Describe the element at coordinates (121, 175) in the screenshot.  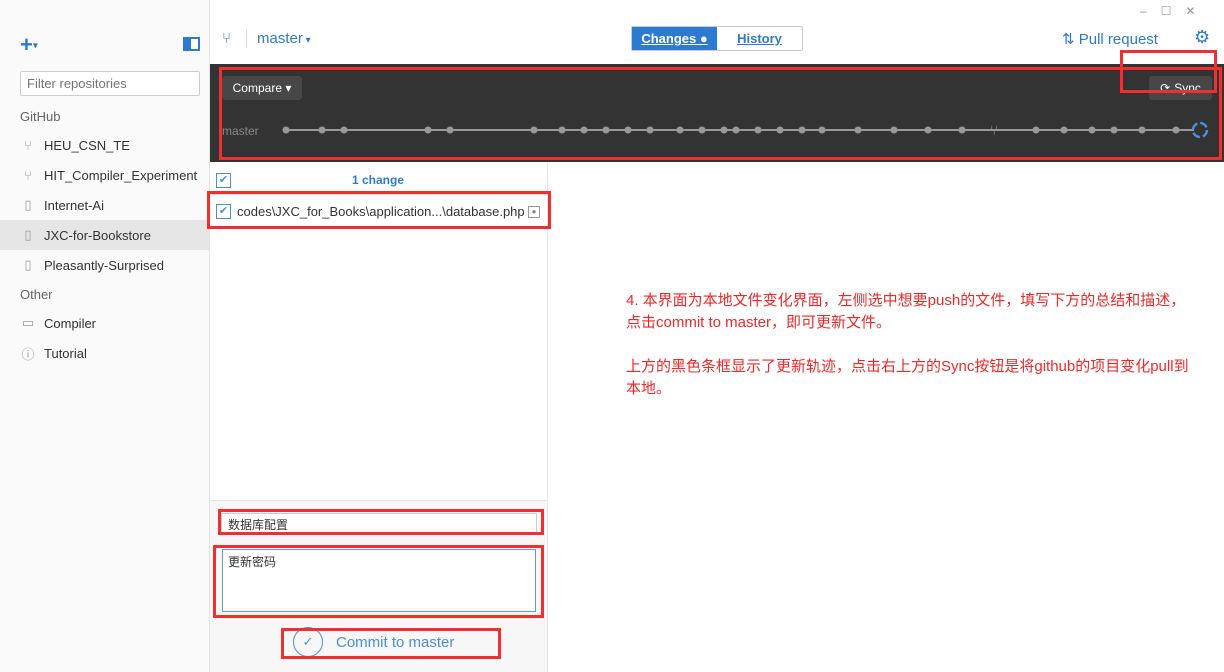
I see `item-label: HIT_Compiler_Experiment` at that location.